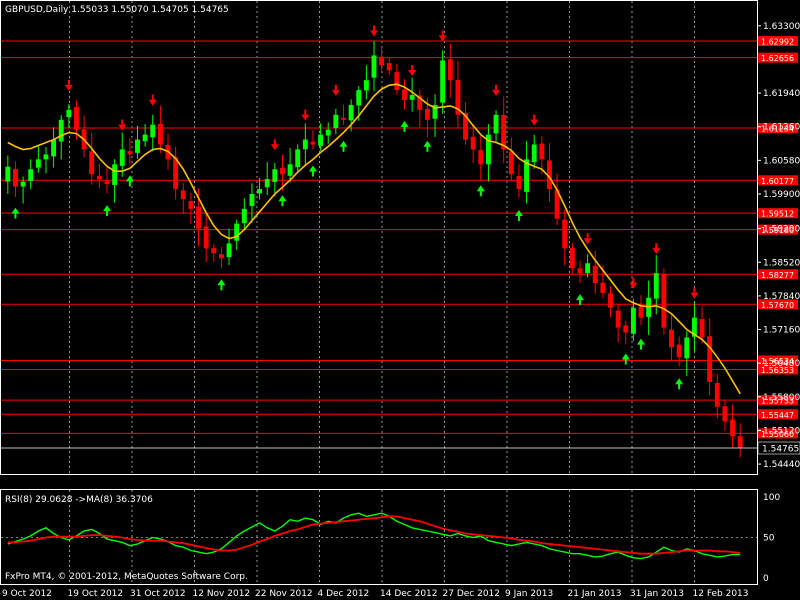  Describe the element at coordinates (284, 594) in the screenshot. I see `x-tick-label: 22 Nov 2012` at that location.